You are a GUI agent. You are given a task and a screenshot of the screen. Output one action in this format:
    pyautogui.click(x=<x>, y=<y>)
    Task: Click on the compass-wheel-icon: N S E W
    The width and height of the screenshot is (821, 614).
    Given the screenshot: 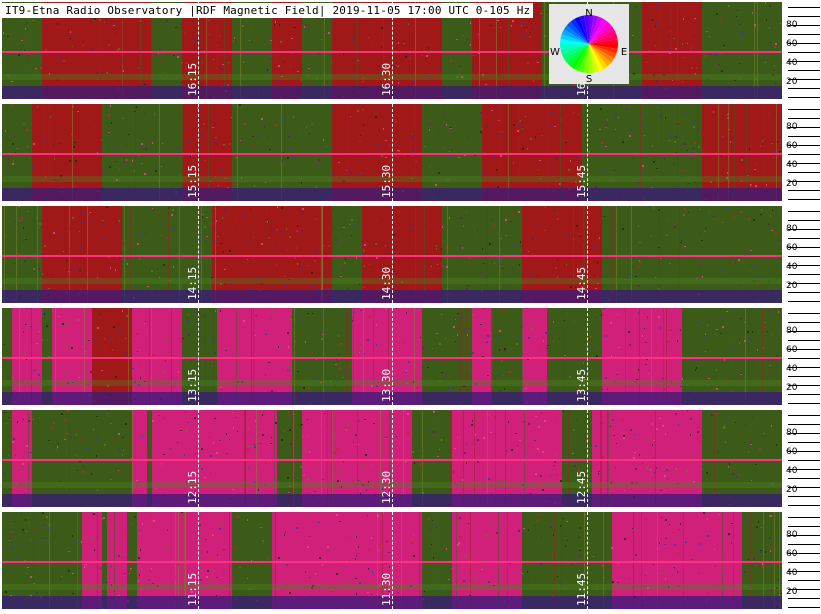 What is the action you would take?
    pyautogui.click(x=588, y=46)
    